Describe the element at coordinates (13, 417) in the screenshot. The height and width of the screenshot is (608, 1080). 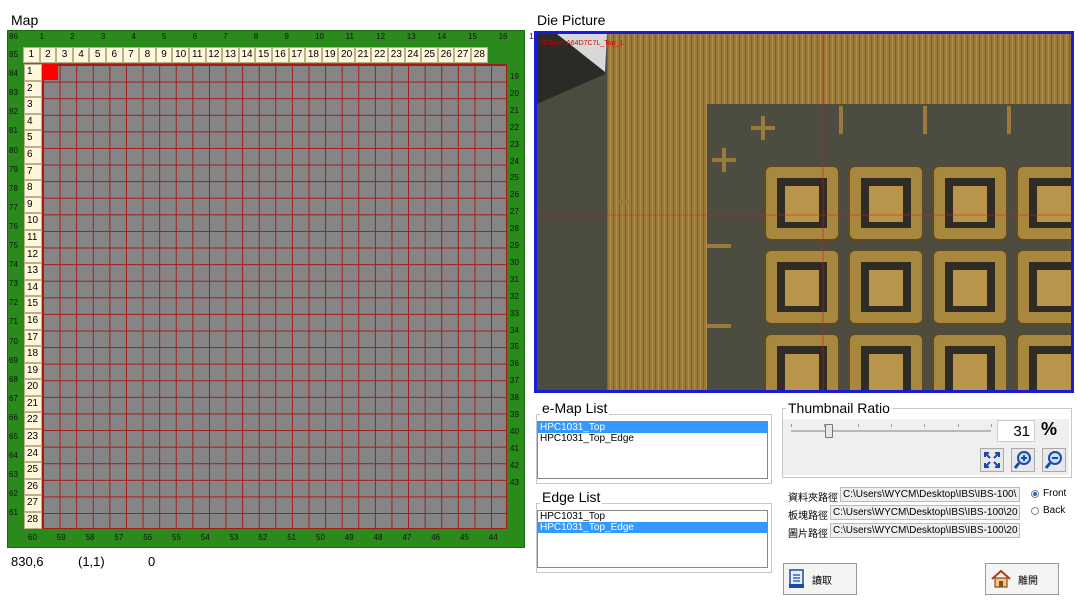
I see `map-edge-tick: 66` at that location.